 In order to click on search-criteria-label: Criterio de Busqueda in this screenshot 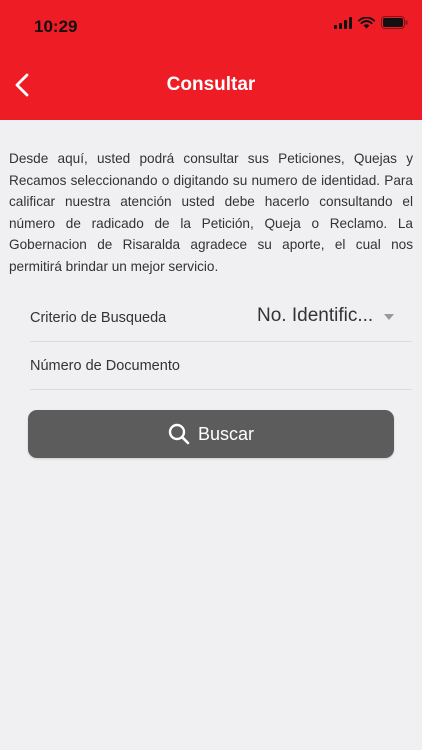, I will do `click(98, 318)`.